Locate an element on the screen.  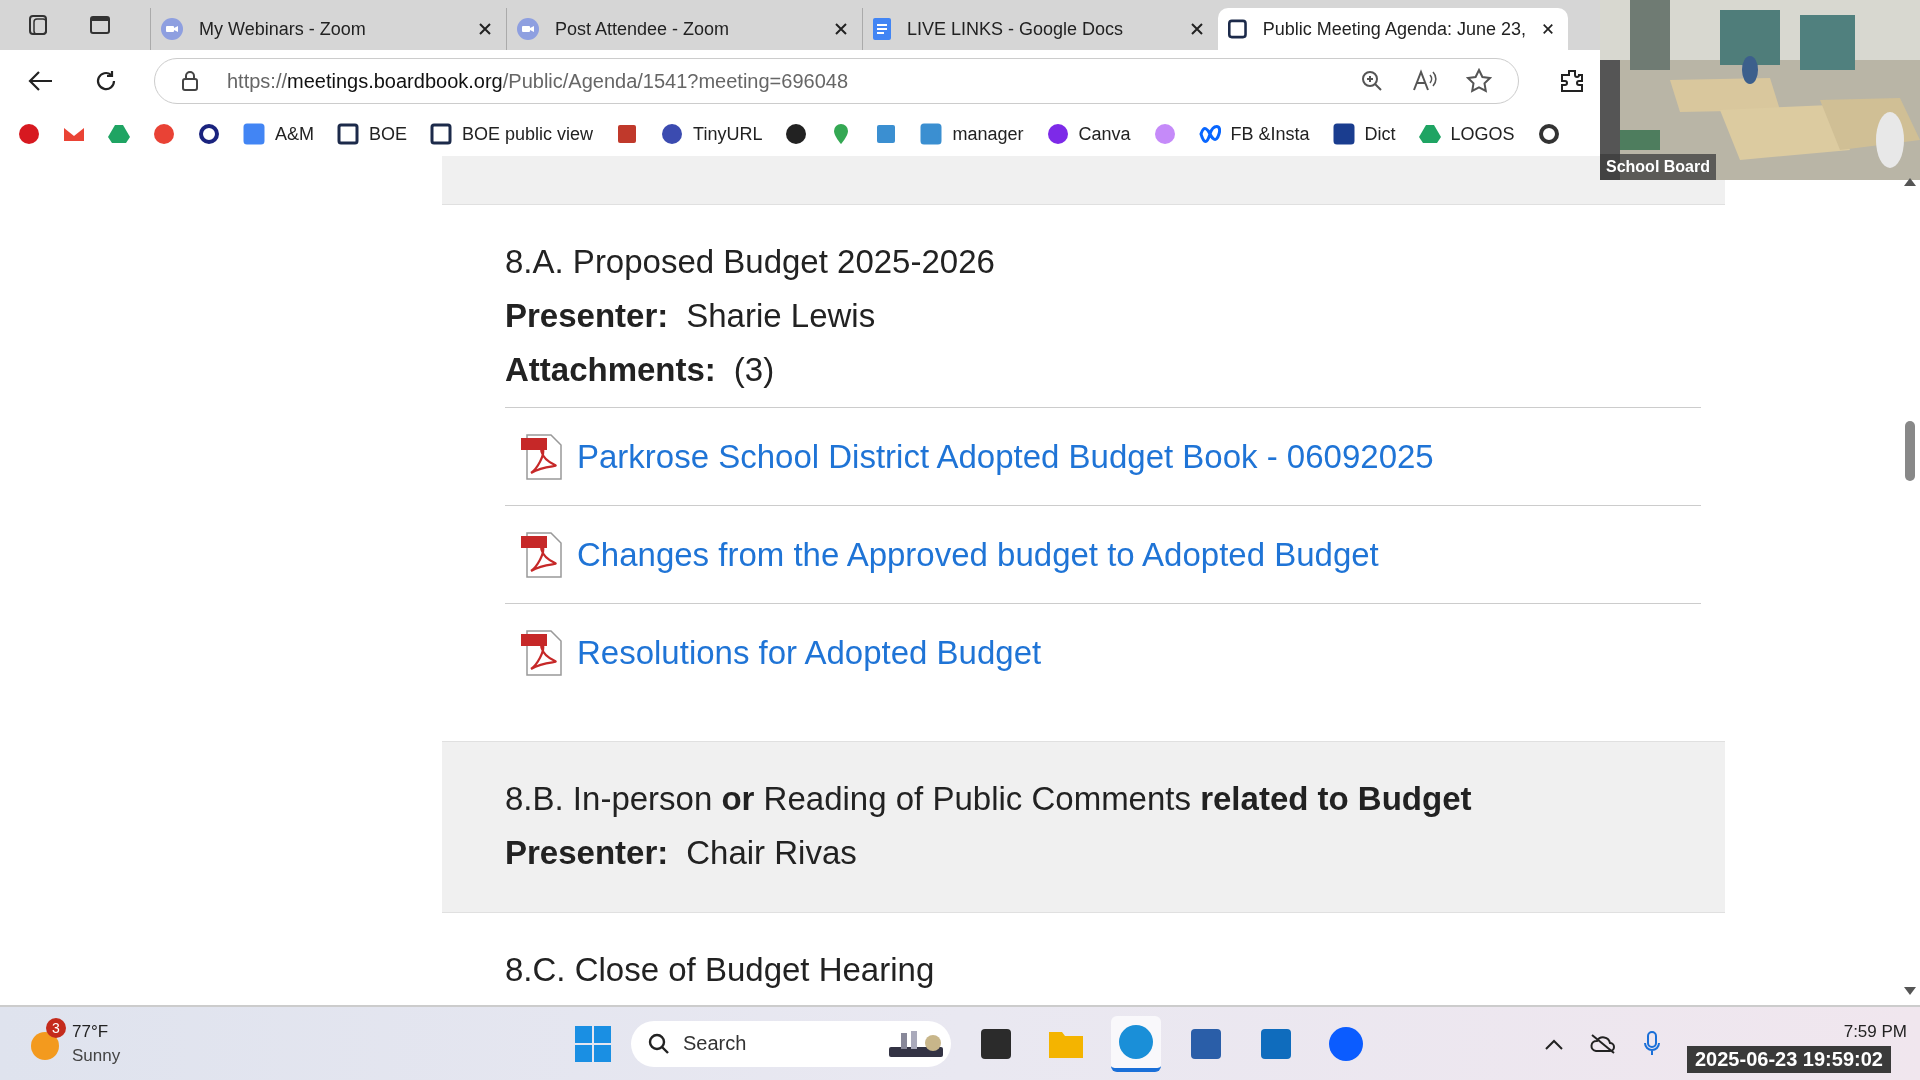
agenda-item-title: 8.A. Proposed Budget 2025-2026 is located at coordinates (750, 262).